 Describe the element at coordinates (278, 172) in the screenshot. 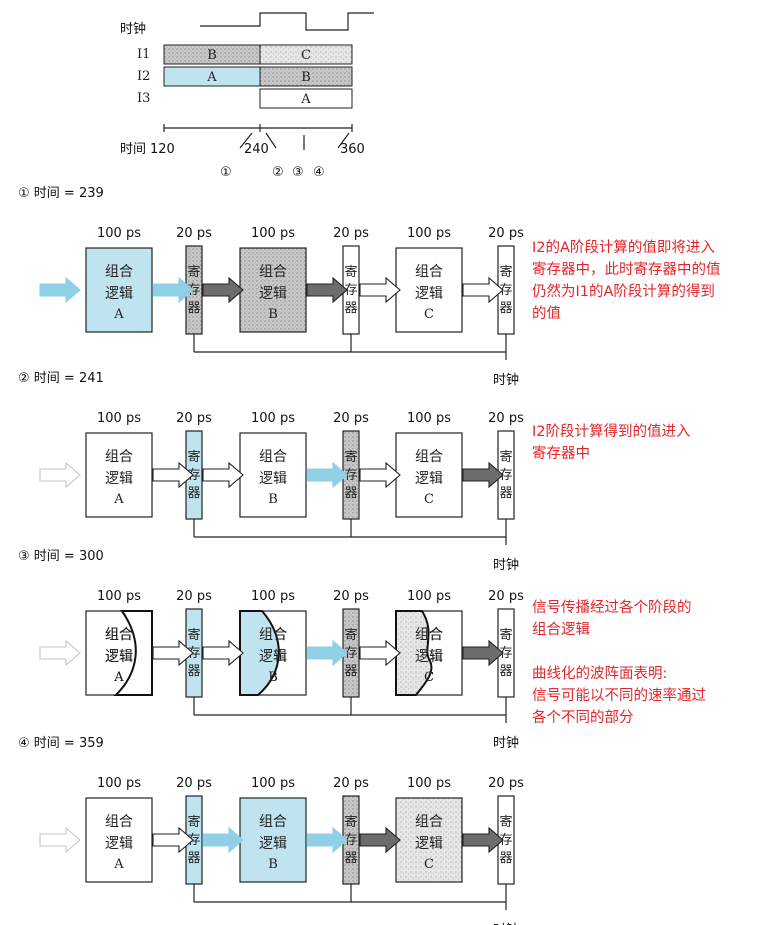

I see `marker-2: ②` at that location.